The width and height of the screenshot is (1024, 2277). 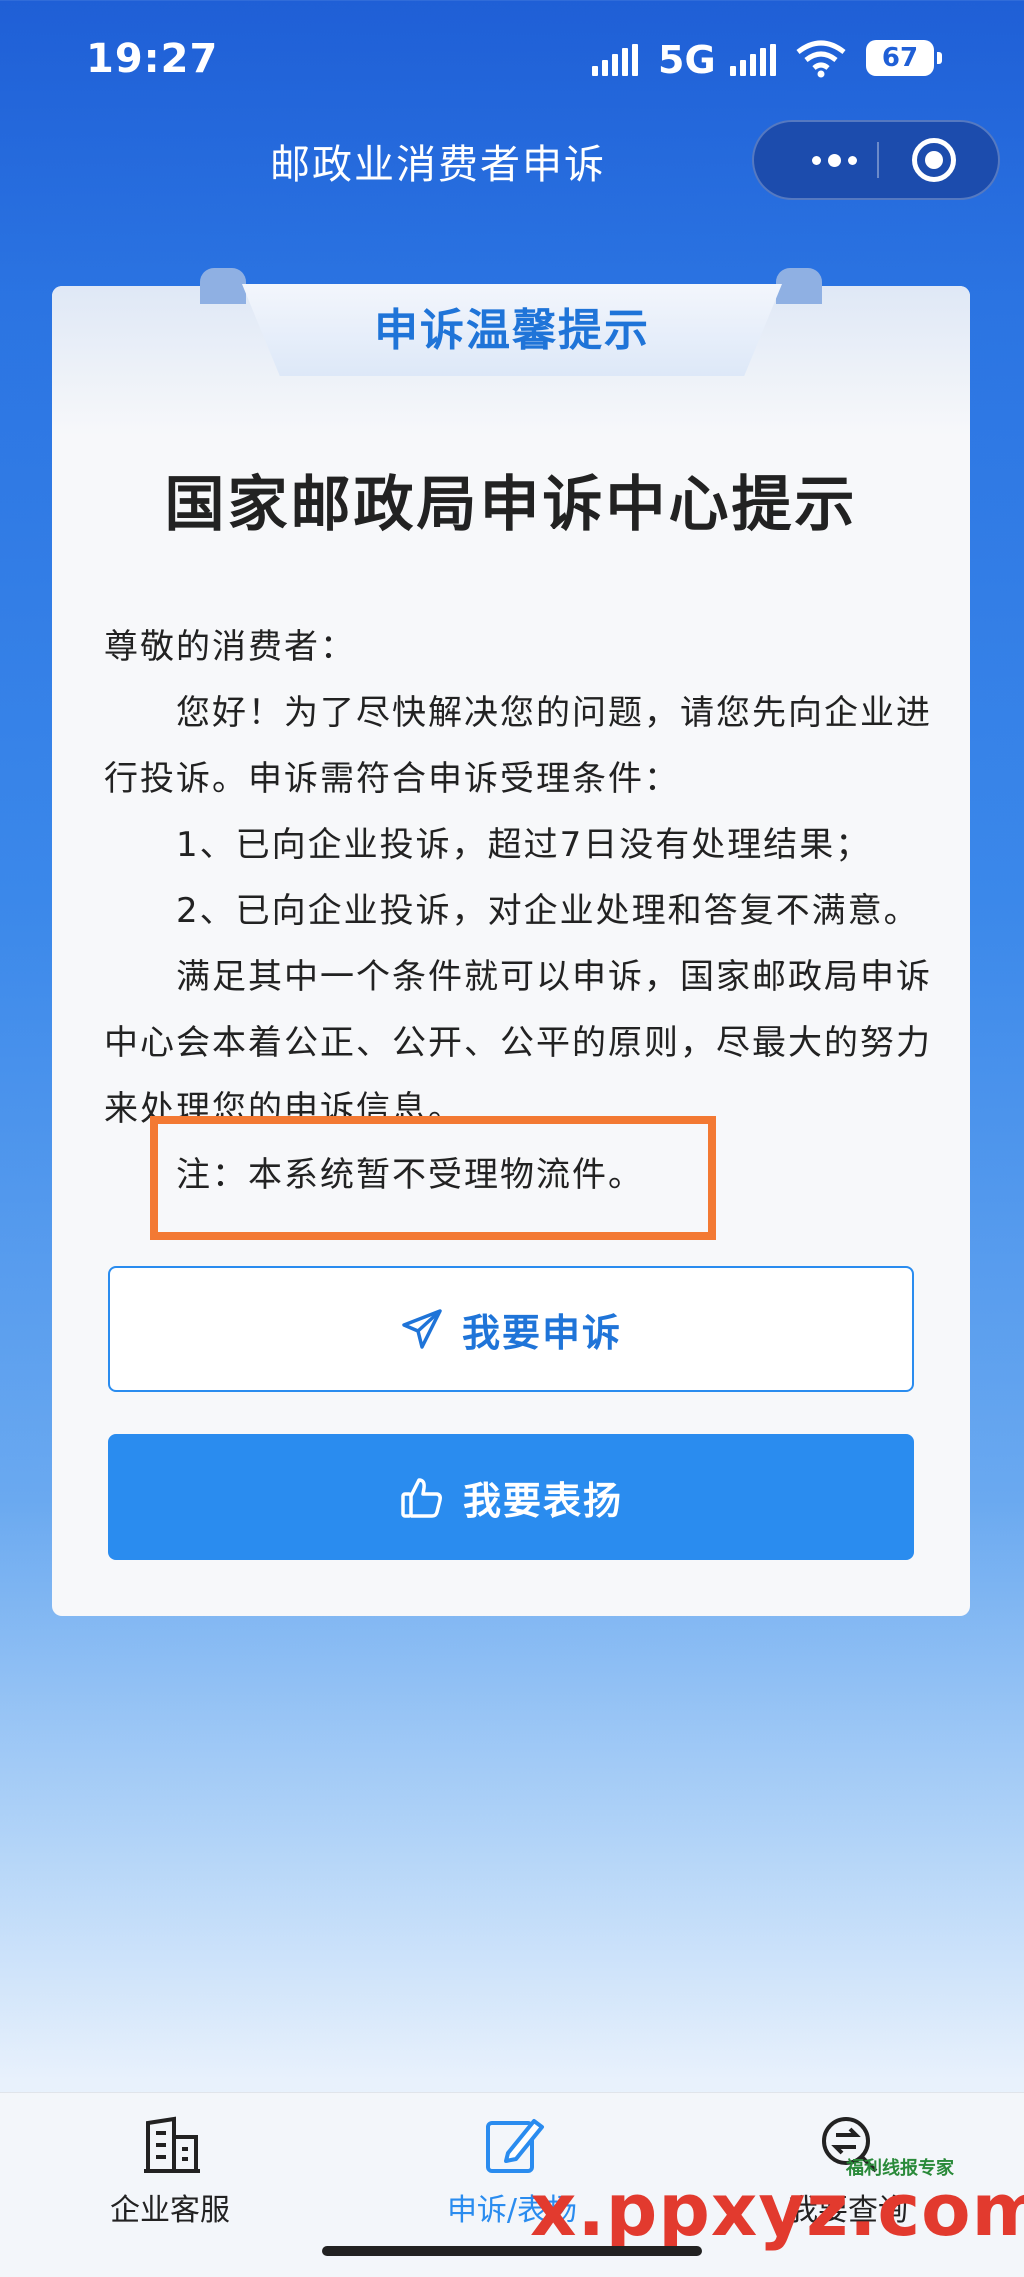 I want to click on page-title-text: 邮政业消费者申诉, so click(x=438, y=165).